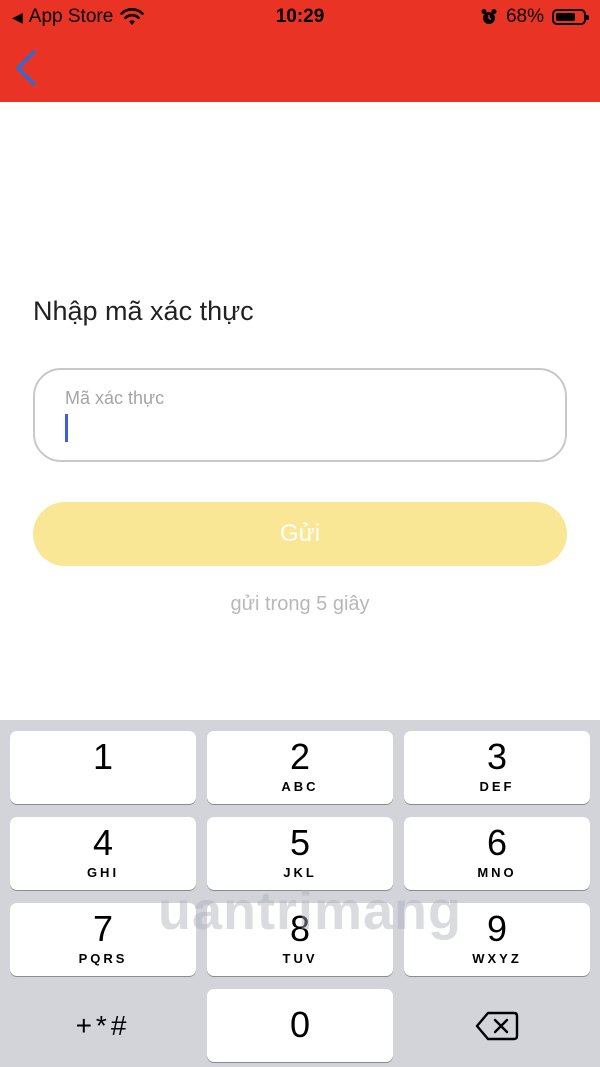 The height and width of the screenshot is (1067, 600). What do you see at coordinates (300, 842) in the screenshot?
I see `key-digit: 5` at bounding box center [300, 842].